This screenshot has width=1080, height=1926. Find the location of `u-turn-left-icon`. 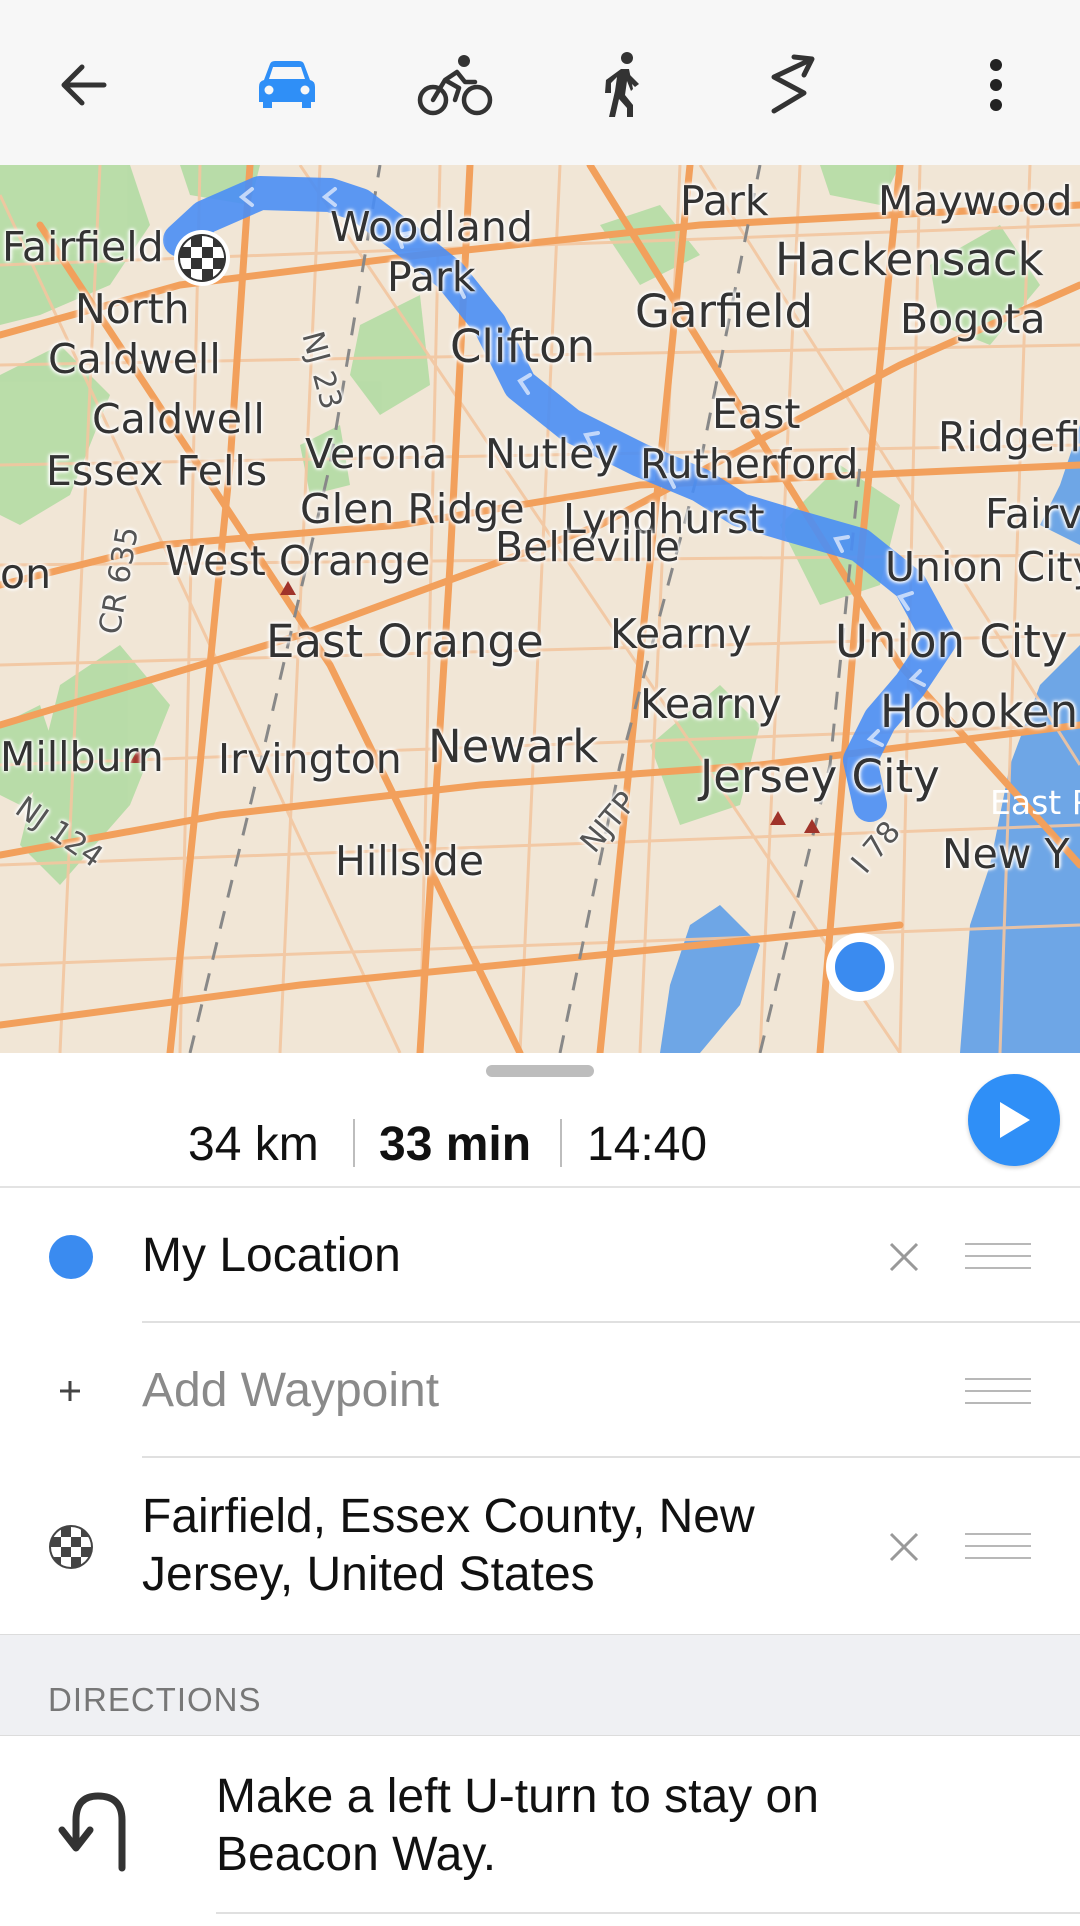

u-turn-left-icon is located at coordinates (92, 1832).